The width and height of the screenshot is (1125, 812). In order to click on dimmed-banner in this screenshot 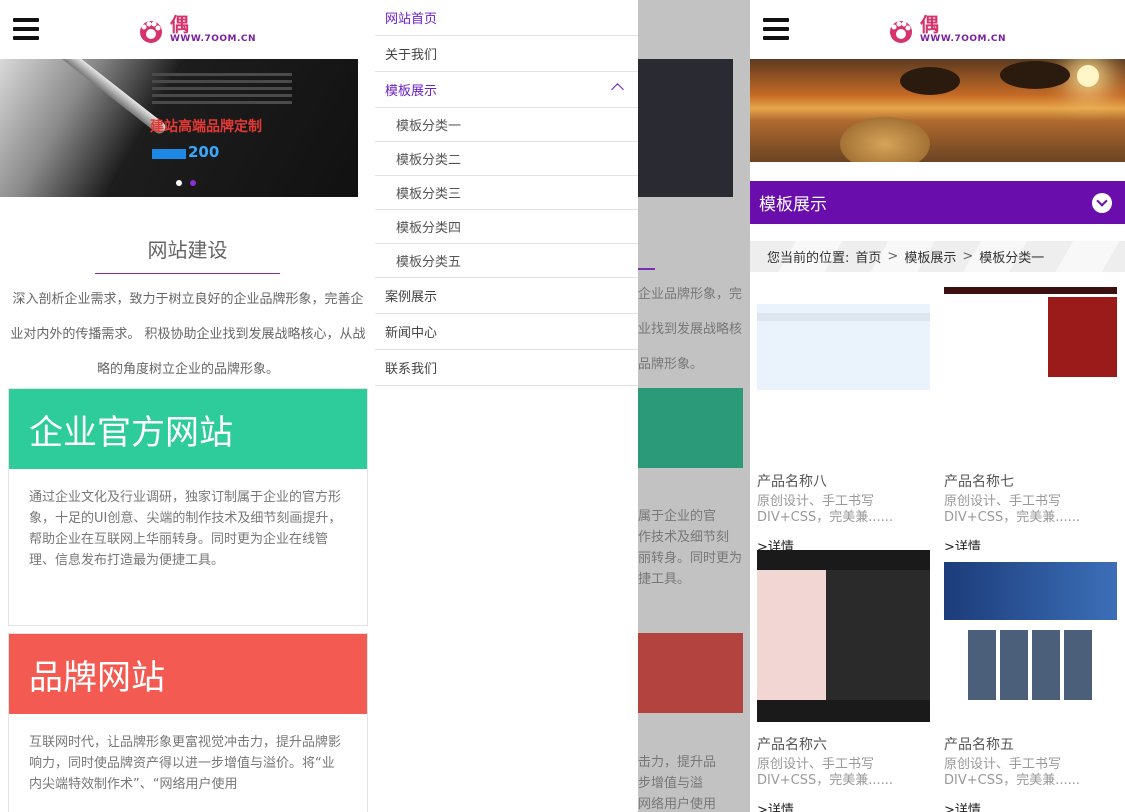, I will do `click(685, 128)`.